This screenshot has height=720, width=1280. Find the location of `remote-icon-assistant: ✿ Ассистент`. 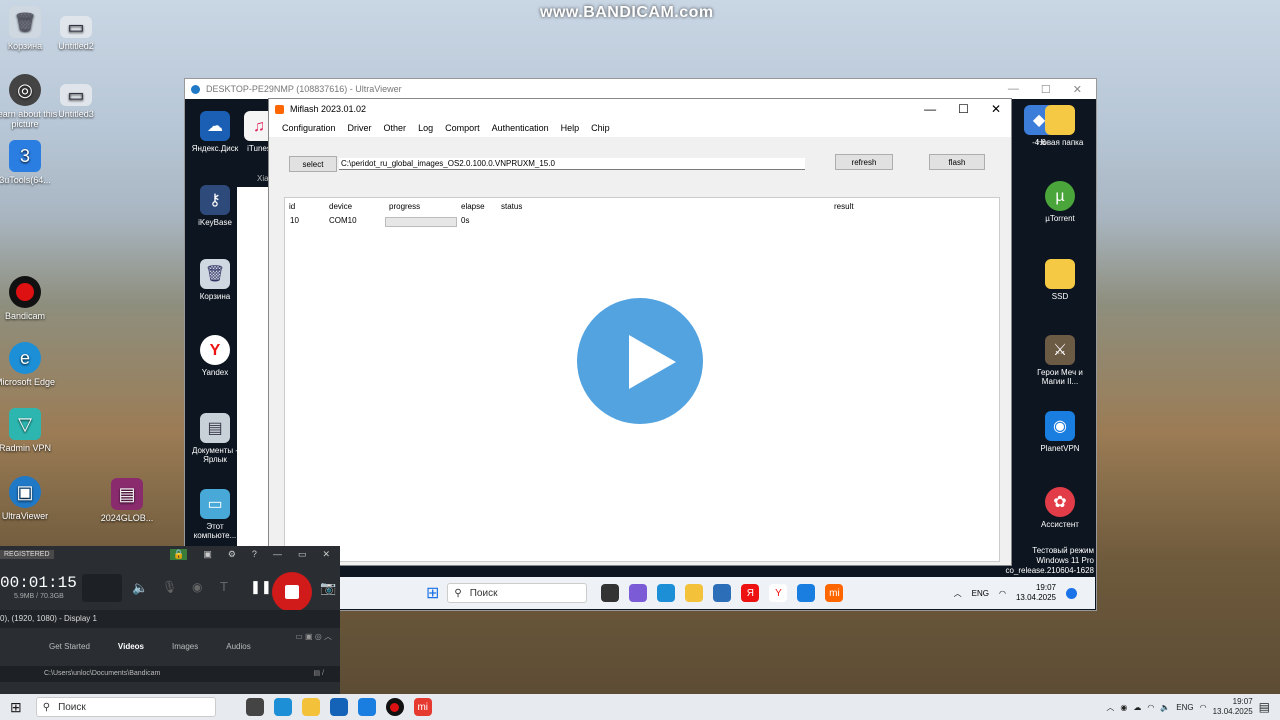

remote-icon-assistant: ✿ Ассистент is located at coordinates (1060, 508).